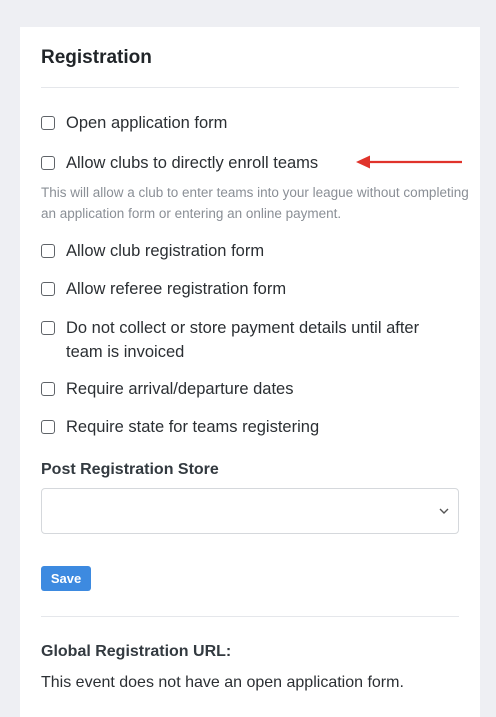 The height and width of the screenshot is (717, 496). Describe the element at coordinates (48, 123) in the screenshot. I see `open-application-form-checkbox` at that location.